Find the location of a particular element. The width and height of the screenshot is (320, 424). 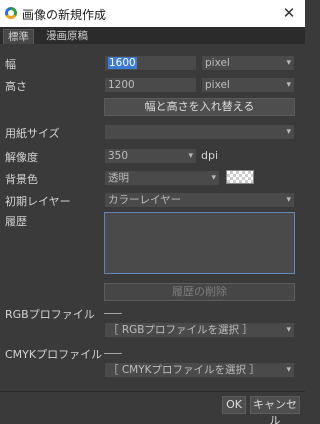

background-color-value: 透明 is located at coordinates (118, 178).